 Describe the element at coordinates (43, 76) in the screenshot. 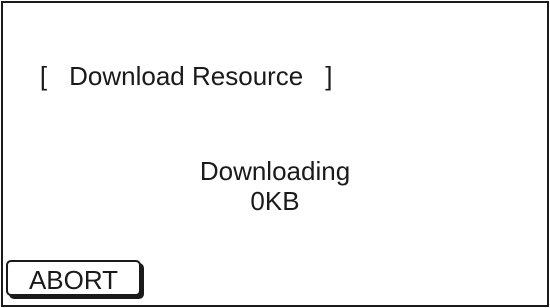

I see `title-open-bracket: [` at that location.